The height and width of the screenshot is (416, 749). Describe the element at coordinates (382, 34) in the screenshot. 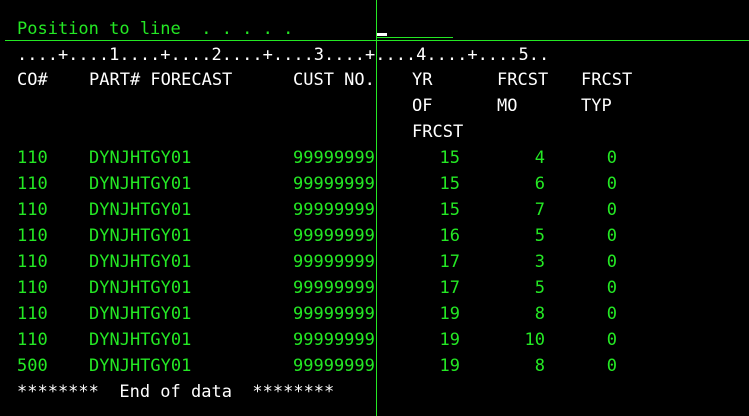

I see `text-cursor` at that location.